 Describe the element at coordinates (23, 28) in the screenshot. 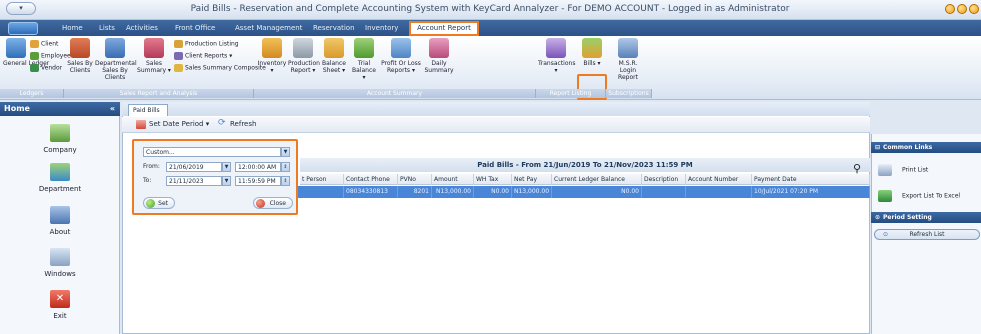

I see `file-menu-button` at that location.